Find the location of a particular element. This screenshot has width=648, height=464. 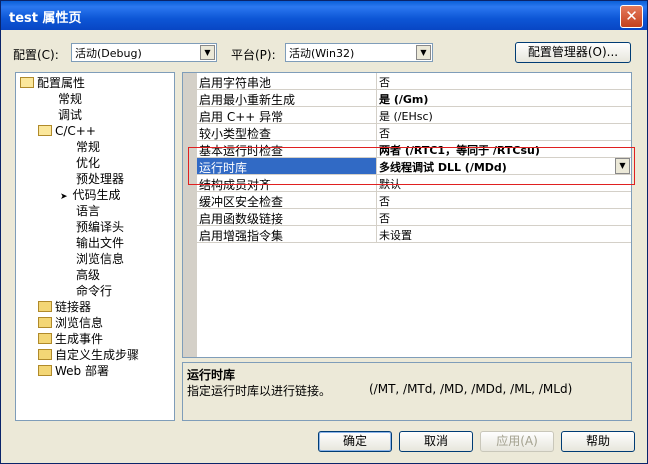

runtime-library-value: 多线程调试 DLL (/MDd) is located at coordinates (443, 167).